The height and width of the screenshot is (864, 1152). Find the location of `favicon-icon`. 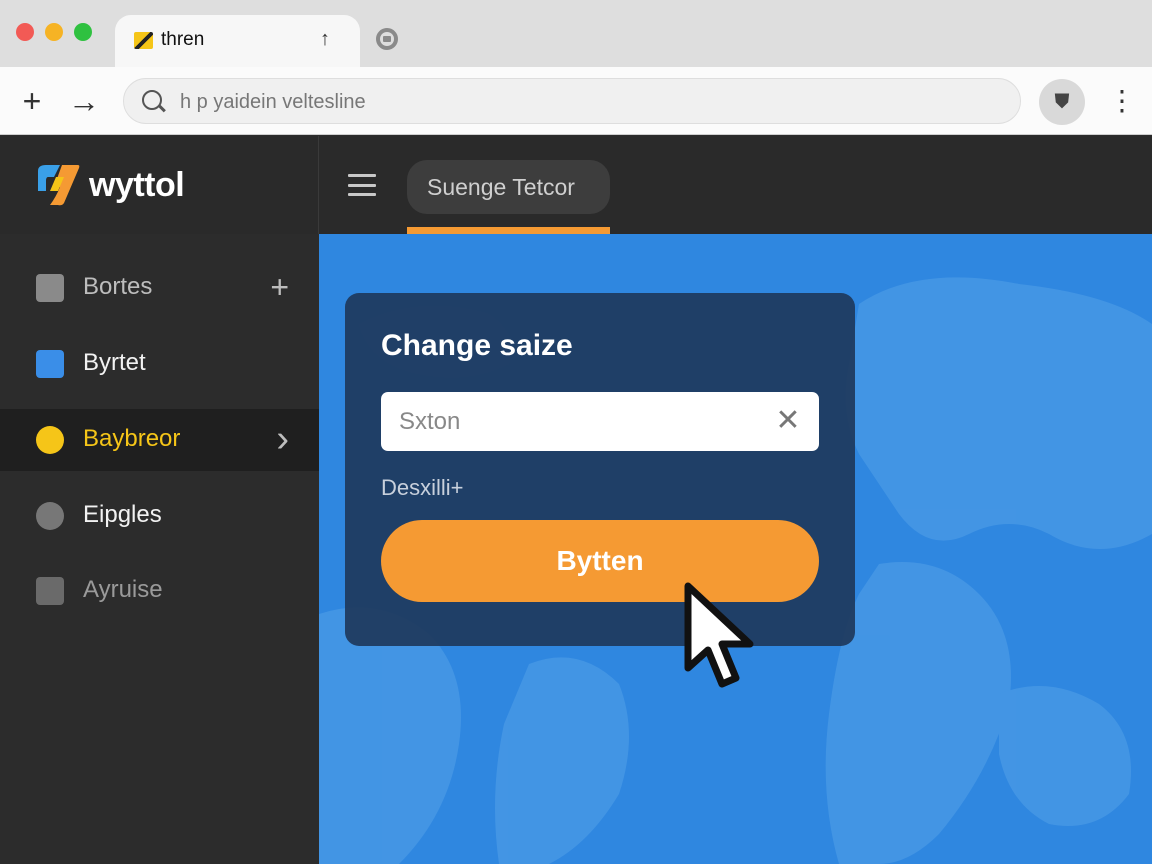

favicon-icon is located at coordinates (143, 40).